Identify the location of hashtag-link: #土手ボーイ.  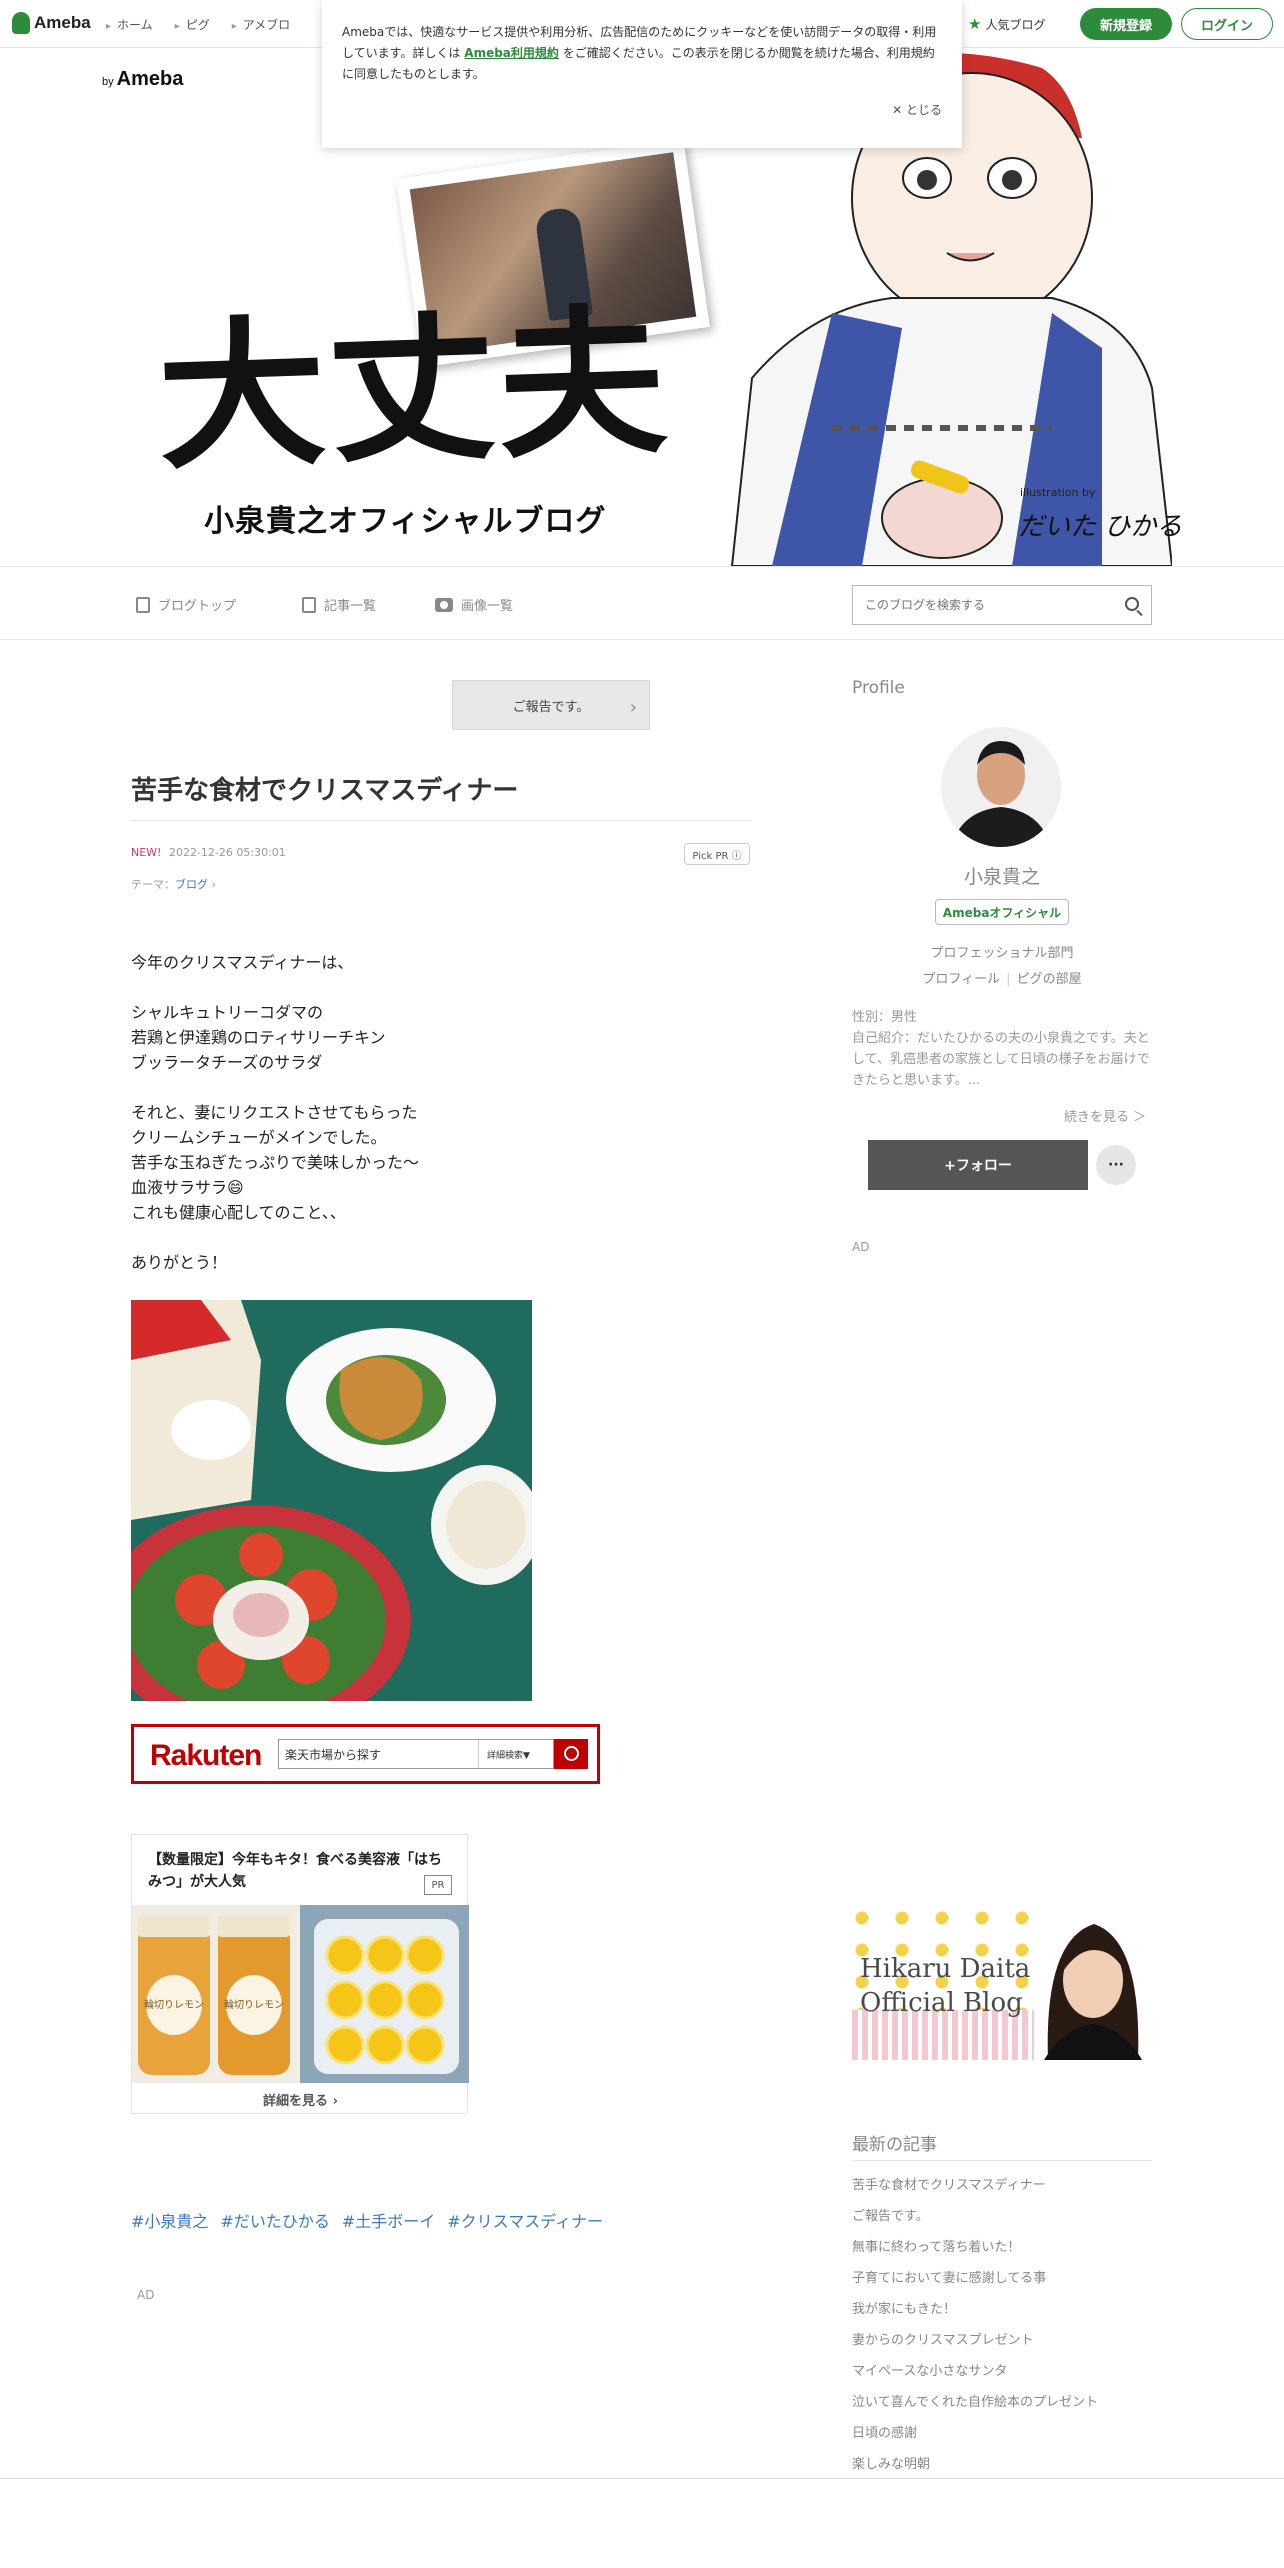
(388, 2220).